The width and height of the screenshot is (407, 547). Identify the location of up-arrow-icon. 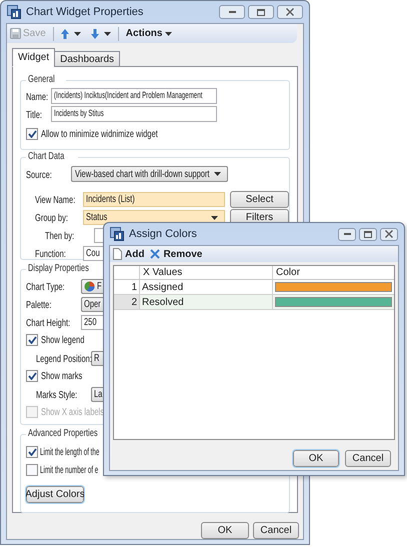
(64, 33).